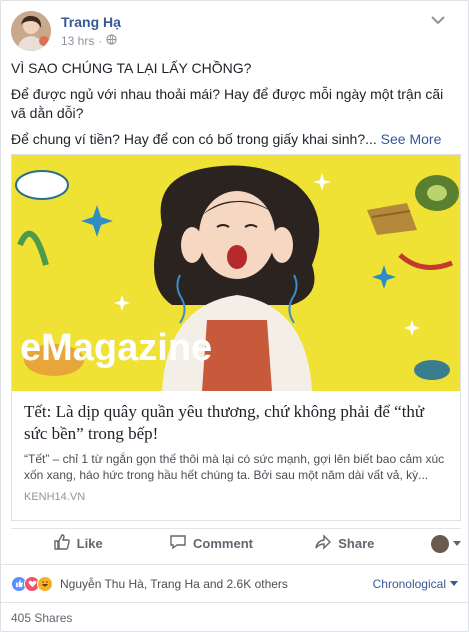 Image resolution: width=469 pixels, height=632 pixels. What do you see at coordinates (32, 583) in the screenshot?
I see `reaction-icons` at bounding box center [32, 583].